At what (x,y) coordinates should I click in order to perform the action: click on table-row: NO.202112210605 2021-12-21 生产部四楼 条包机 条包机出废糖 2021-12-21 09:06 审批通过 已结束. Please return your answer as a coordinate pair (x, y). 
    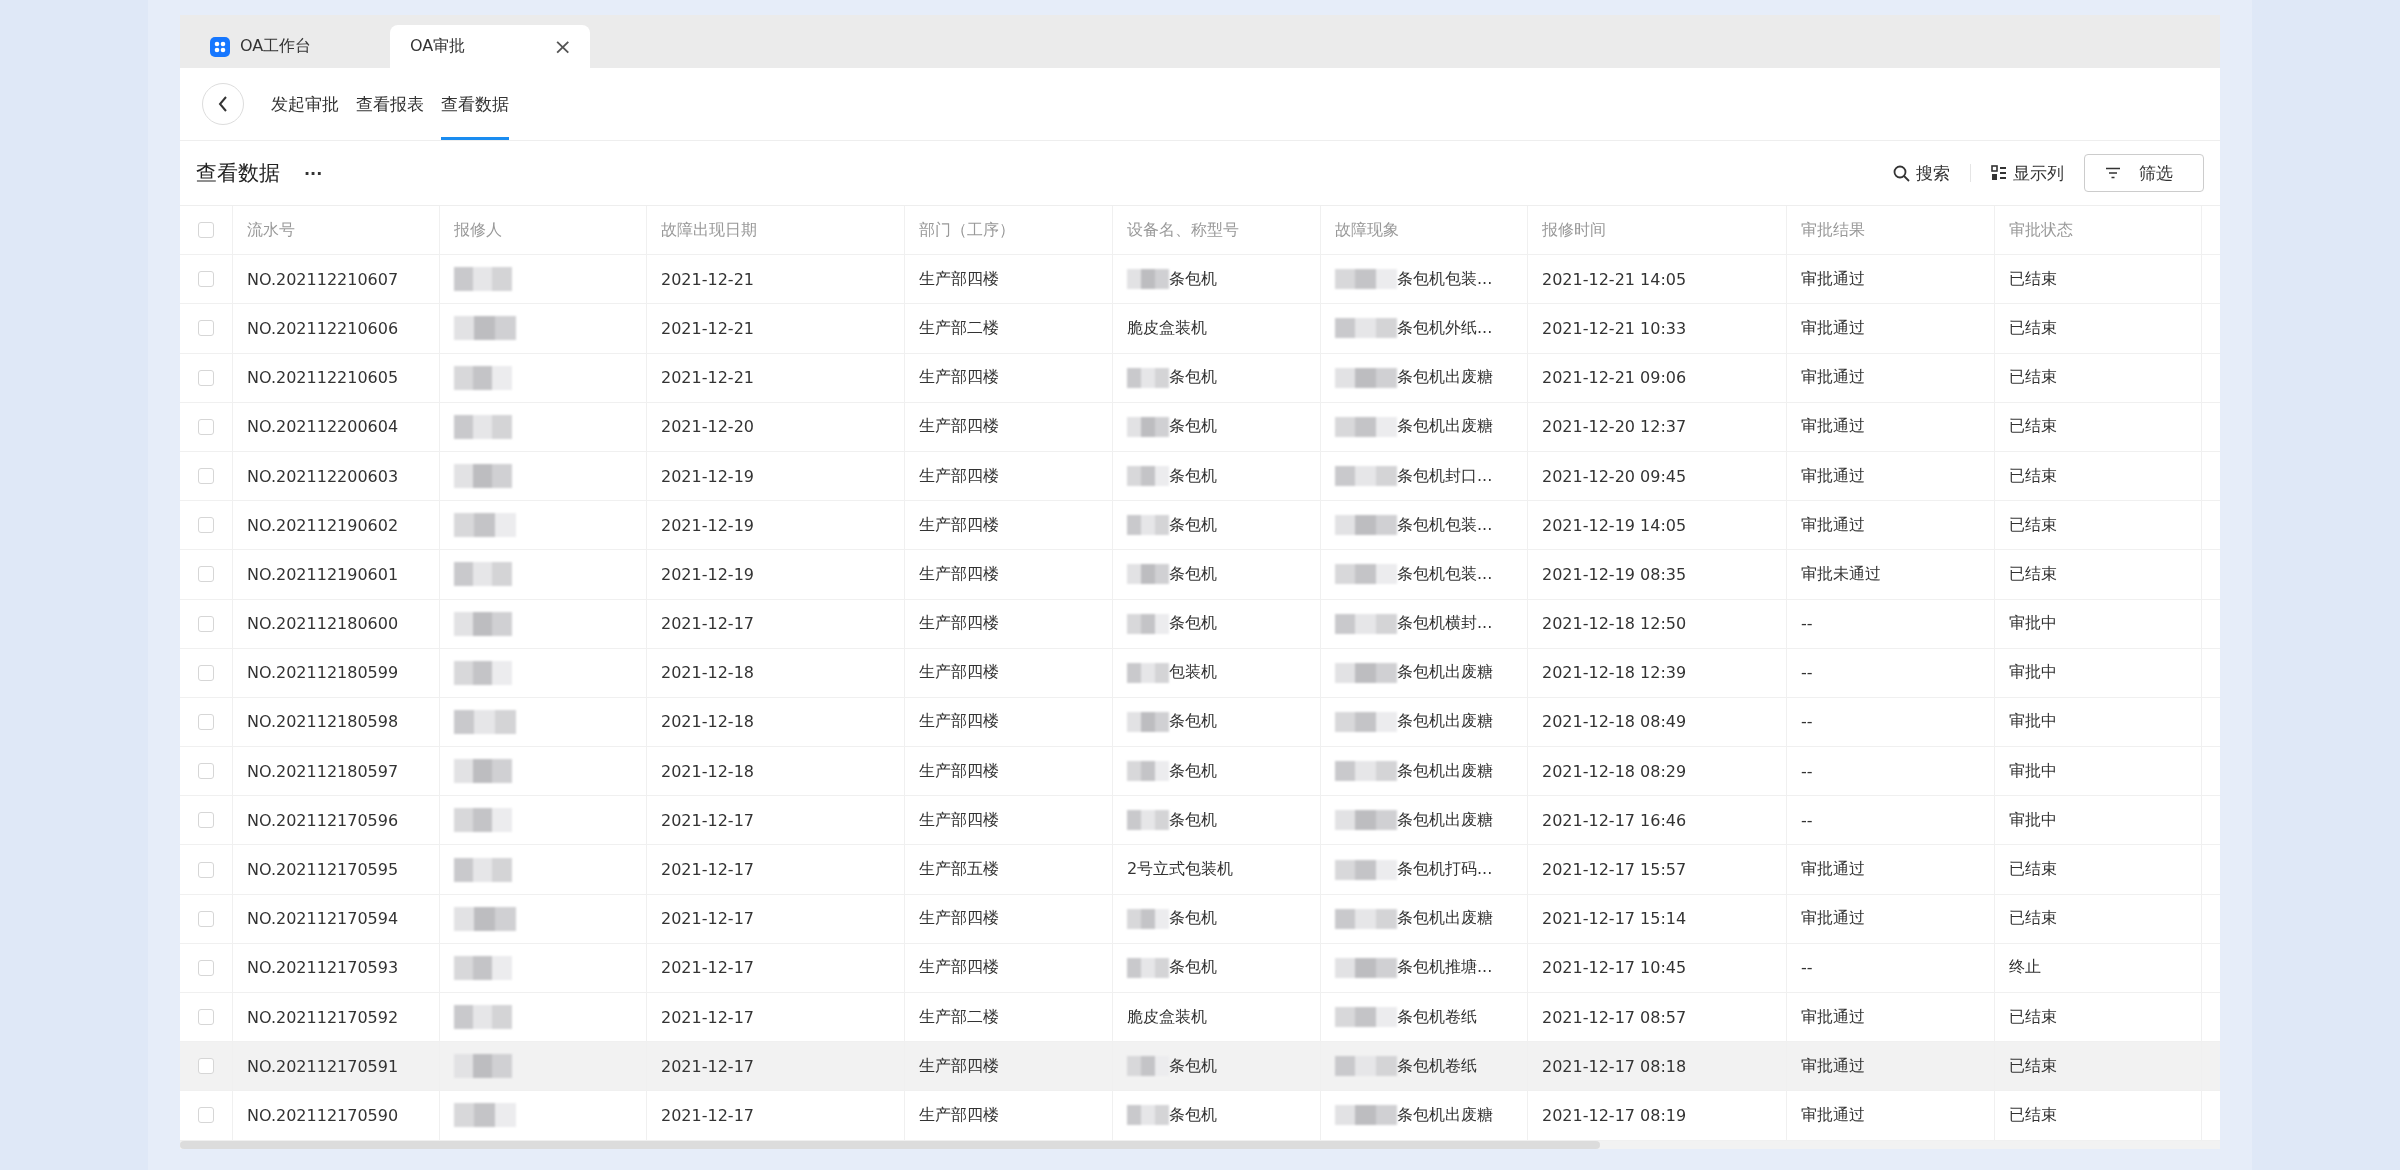
    Looking at the image, I should click on (1200, 378).